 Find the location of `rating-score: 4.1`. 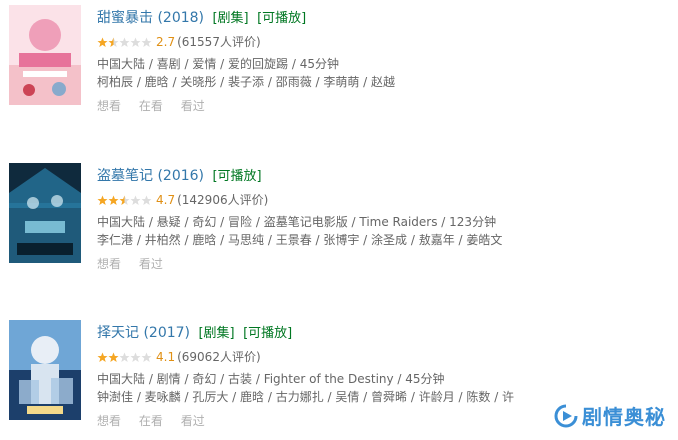

rating-score: 4.1 is located at coordinates (166, 357).